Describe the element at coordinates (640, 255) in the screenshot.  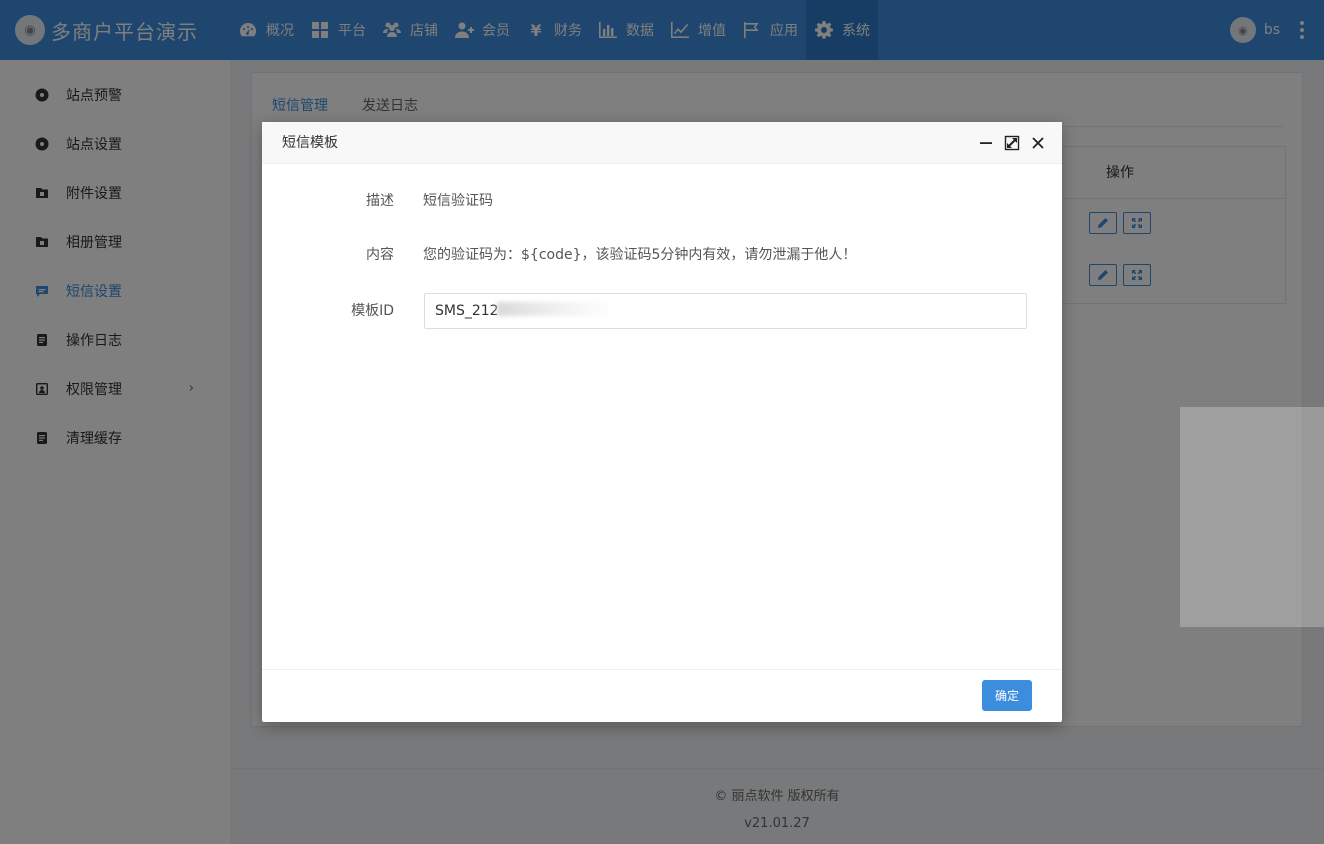
I see `content-value: 您的验证码为：${code}，该验证码5分钟内有效，请勿泄漏于他人！` at that location.